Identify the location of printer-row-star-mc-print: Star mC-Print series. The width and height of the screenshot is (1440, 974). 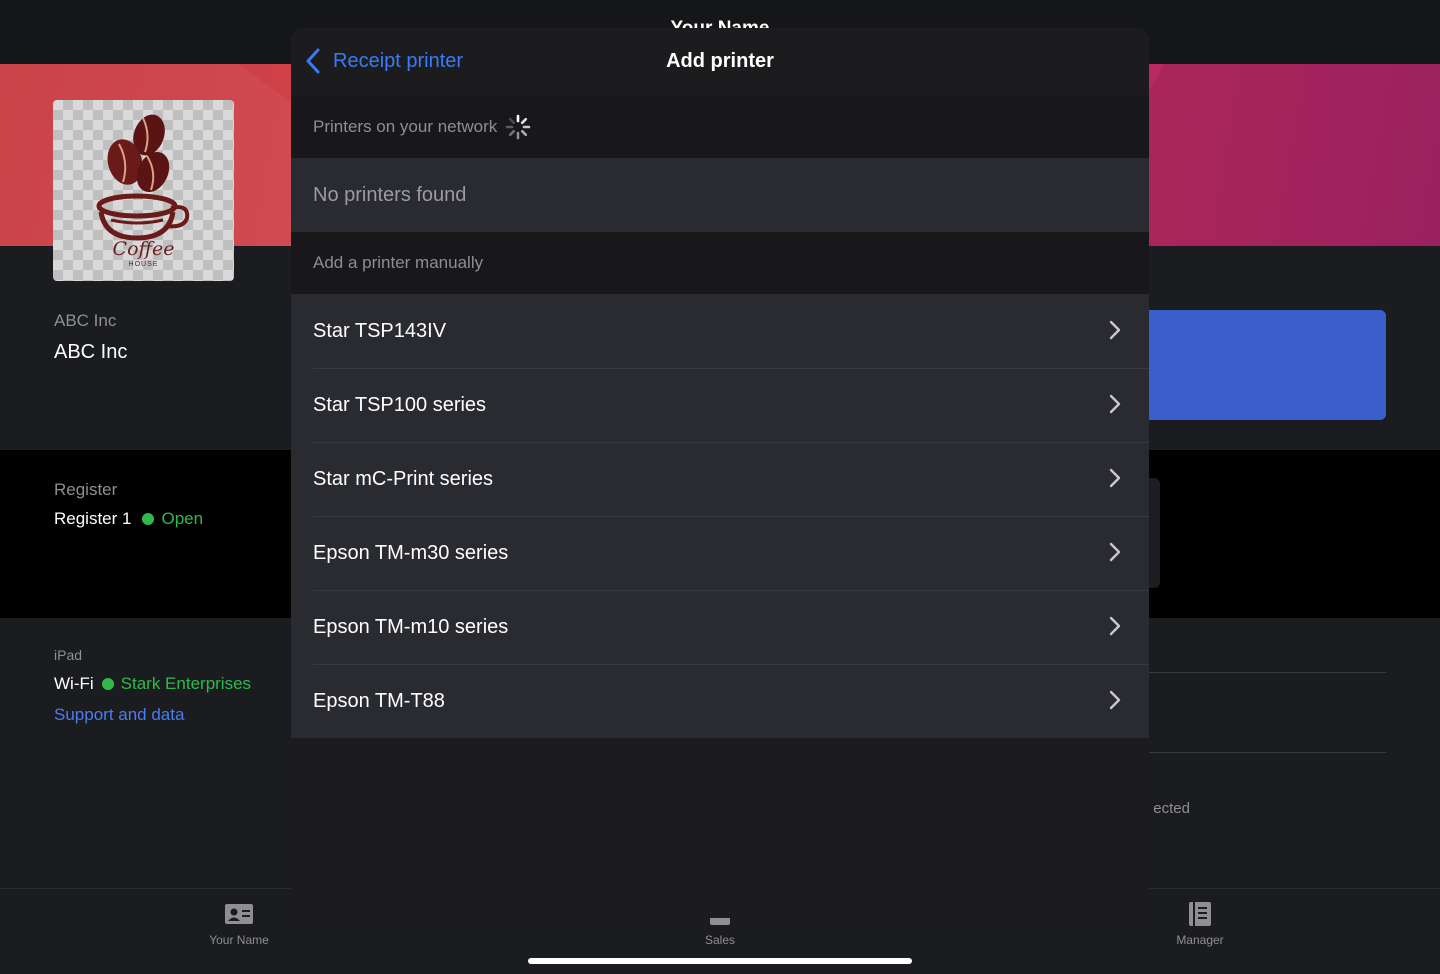
(720, 479).